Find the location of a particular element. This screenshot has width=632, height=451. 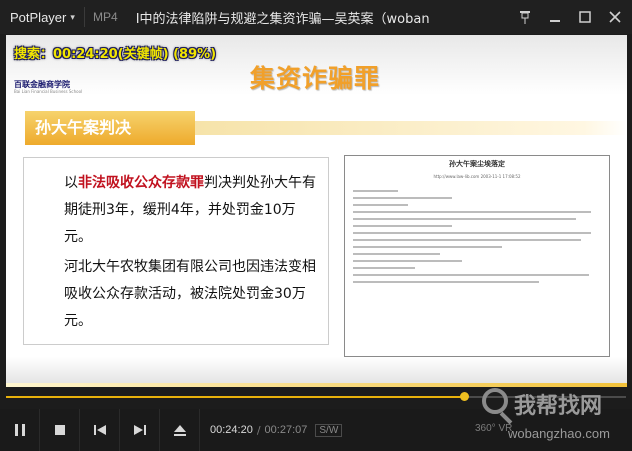

eject-icon is located at coordinates (179, 430).